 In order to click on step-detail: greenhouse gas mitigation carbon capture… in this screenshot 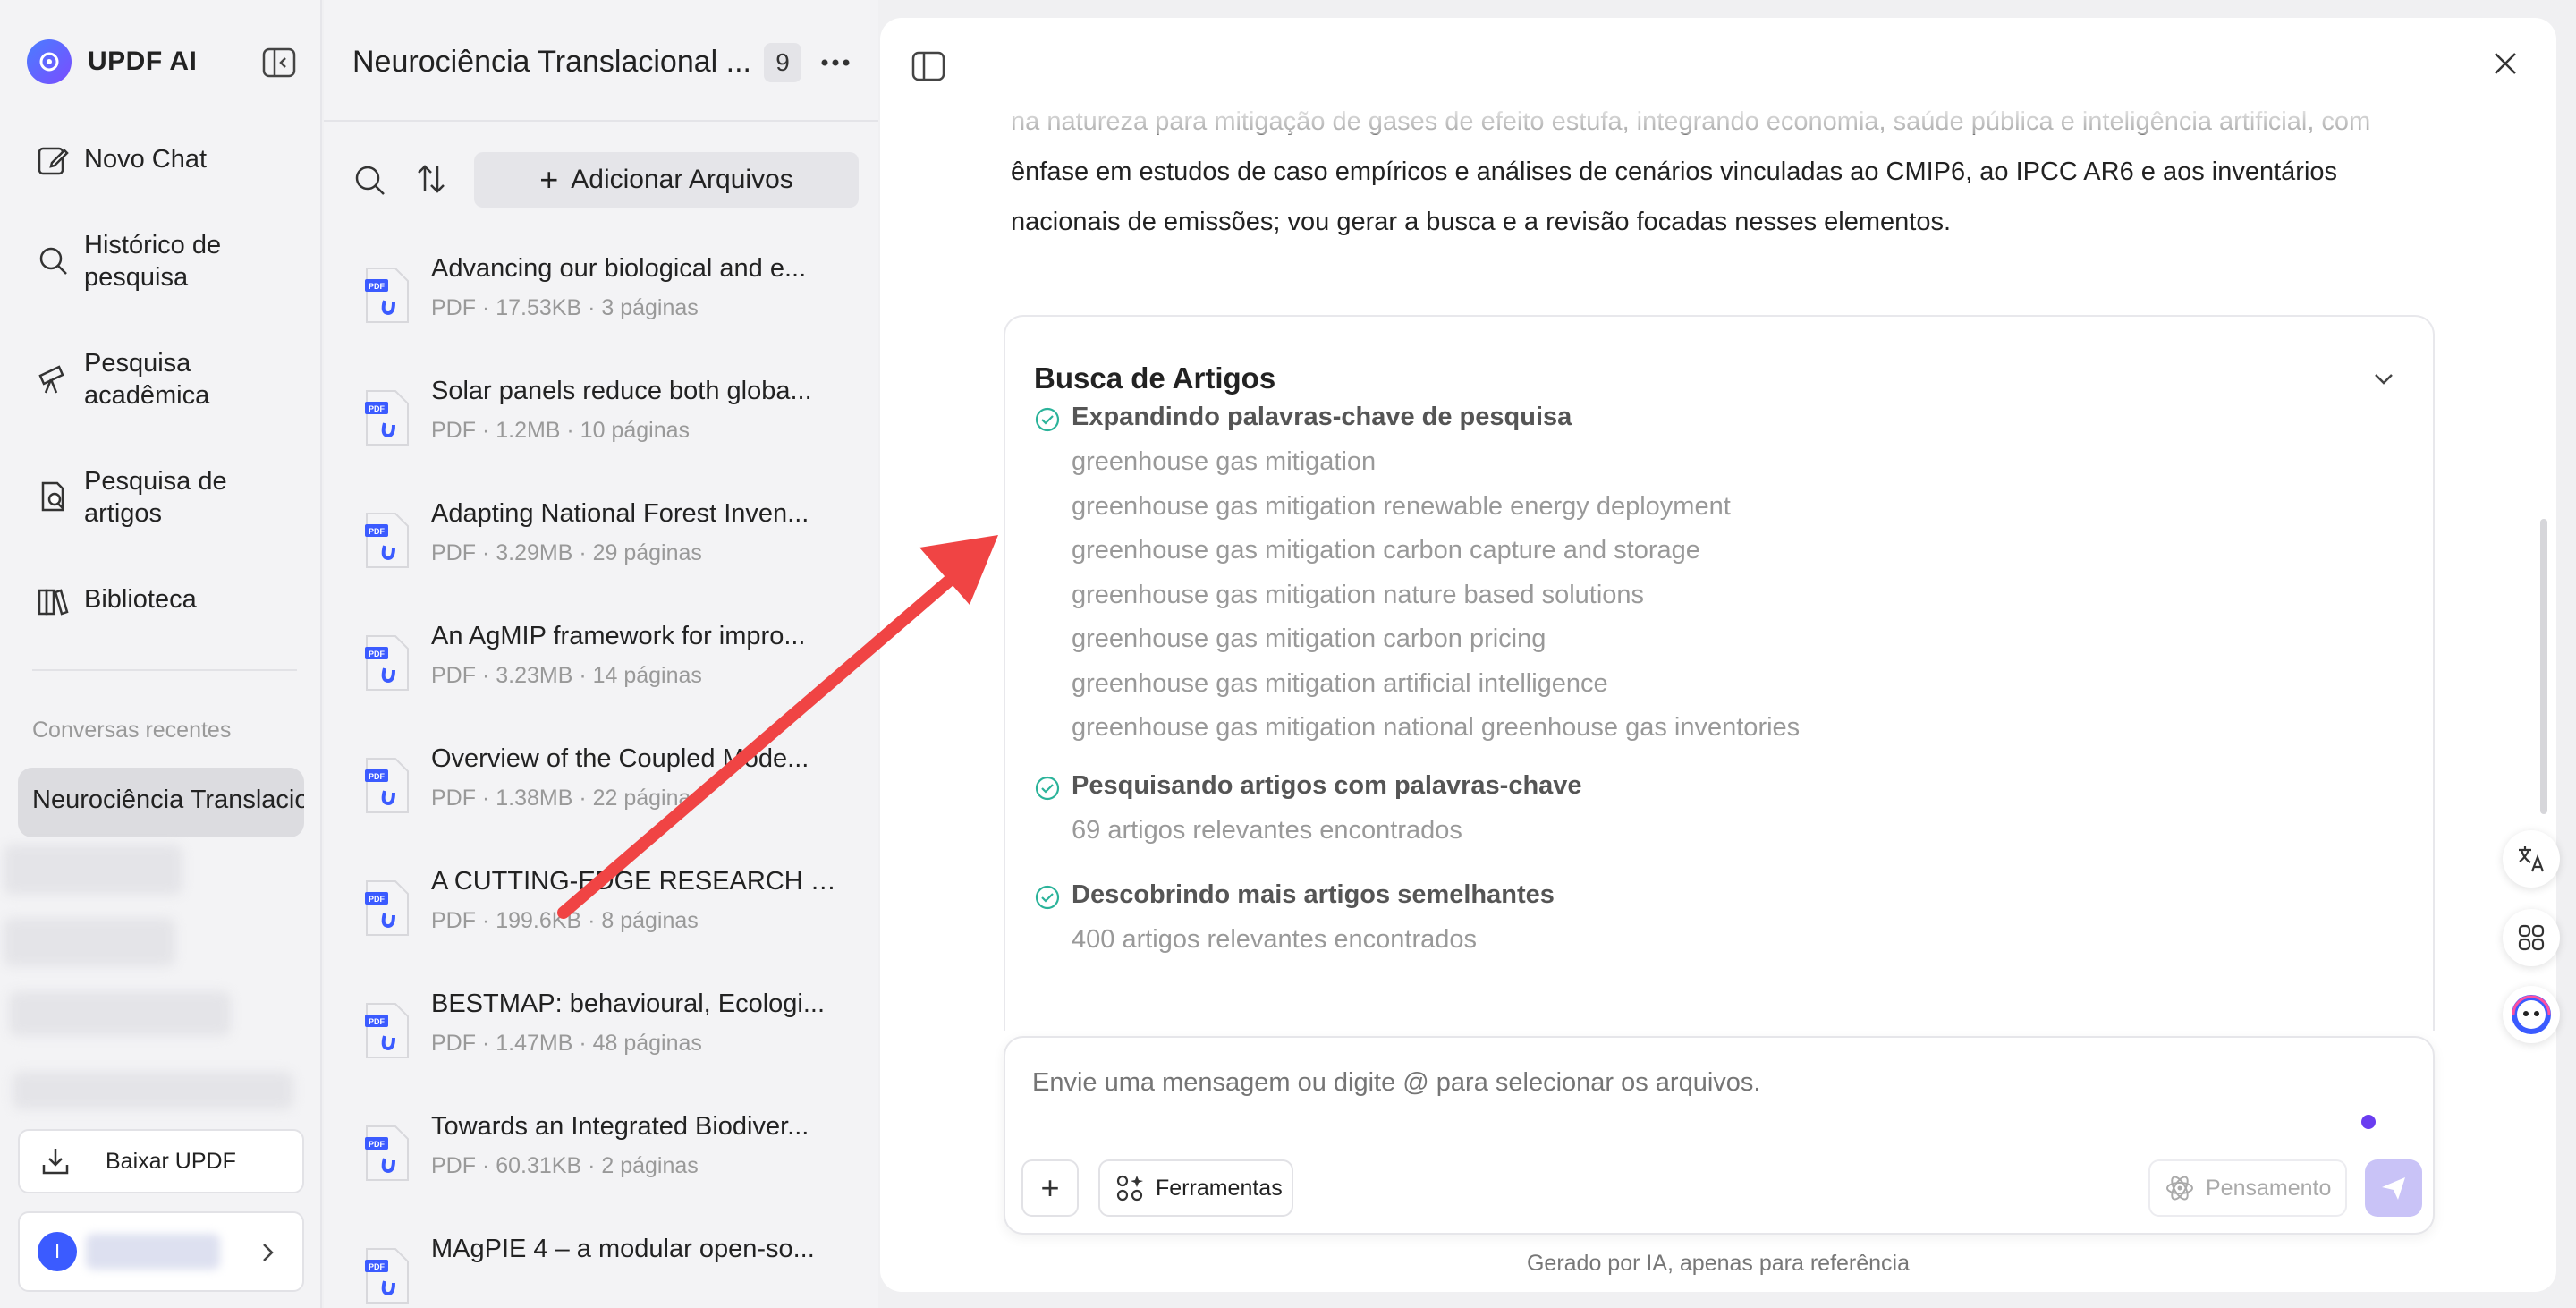, I will do `click(1386, 550)`.